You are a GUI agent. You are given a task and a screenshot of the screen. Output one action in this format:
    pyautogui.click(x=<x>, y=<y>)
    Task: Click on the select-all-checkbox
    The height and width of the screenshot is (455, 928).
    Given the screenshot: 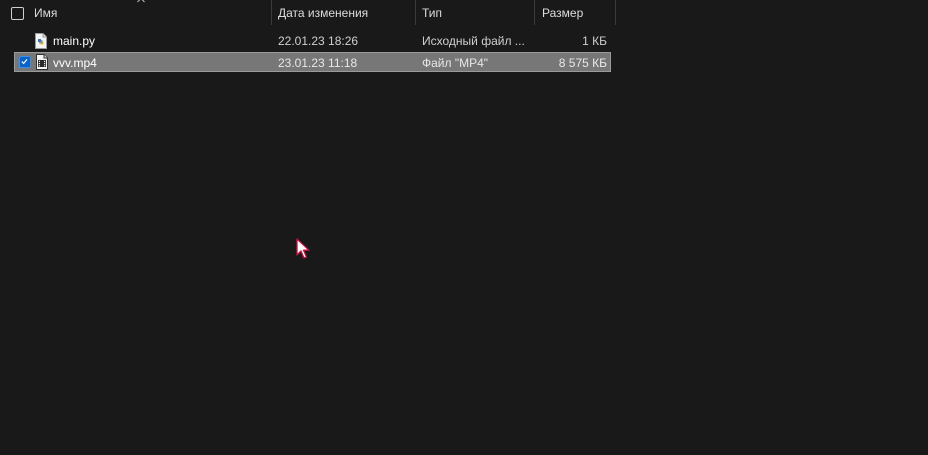 What is the action you would take?
    pyautogui.click(x=17, y=13)
    